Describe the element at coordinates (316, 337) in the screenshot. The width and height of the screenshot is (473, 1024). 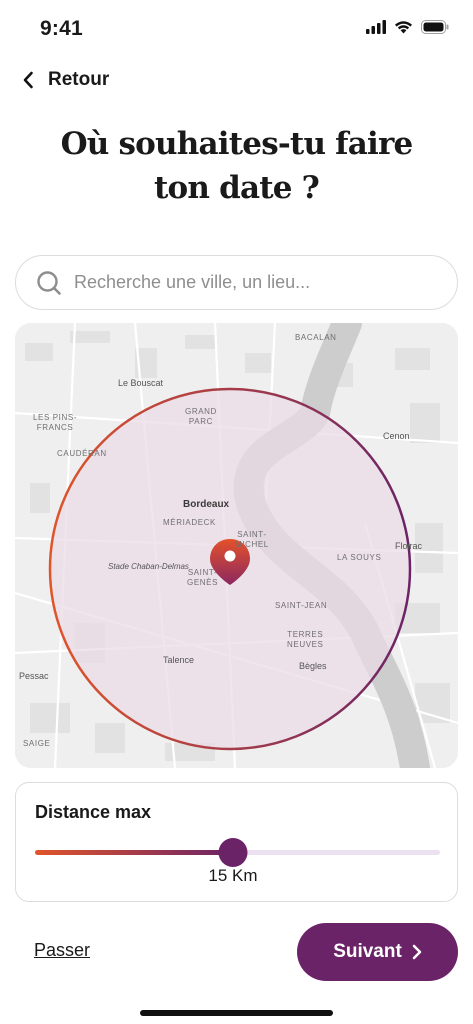
I see `map-place-bacalan: BACALAN` at that location.